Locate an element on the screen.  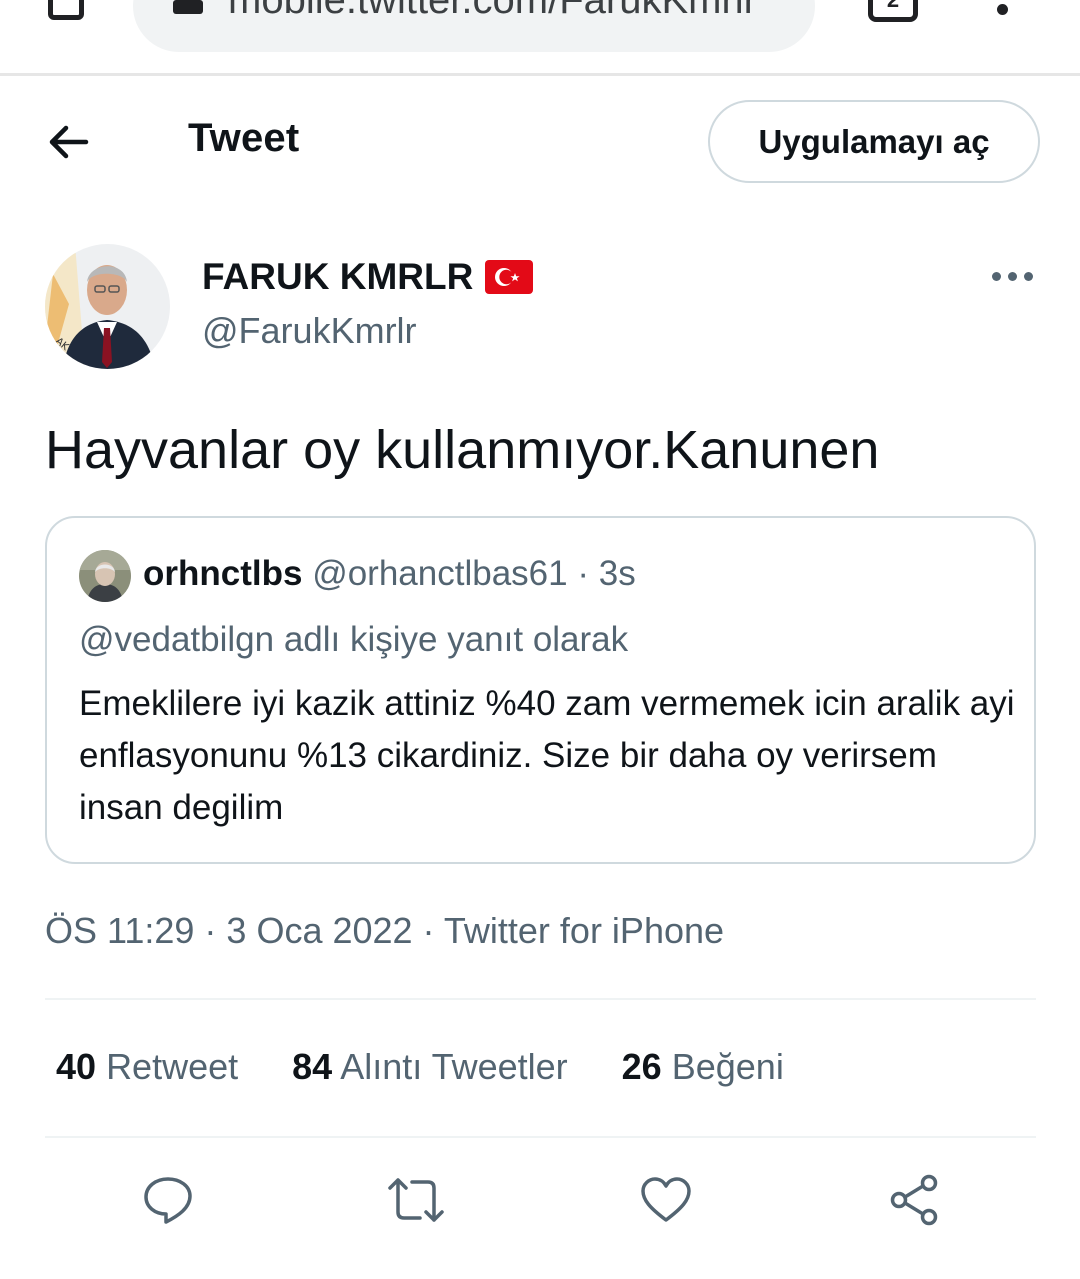
author-name-text: FARUK KMRLR is located at coordinates (338, 276).